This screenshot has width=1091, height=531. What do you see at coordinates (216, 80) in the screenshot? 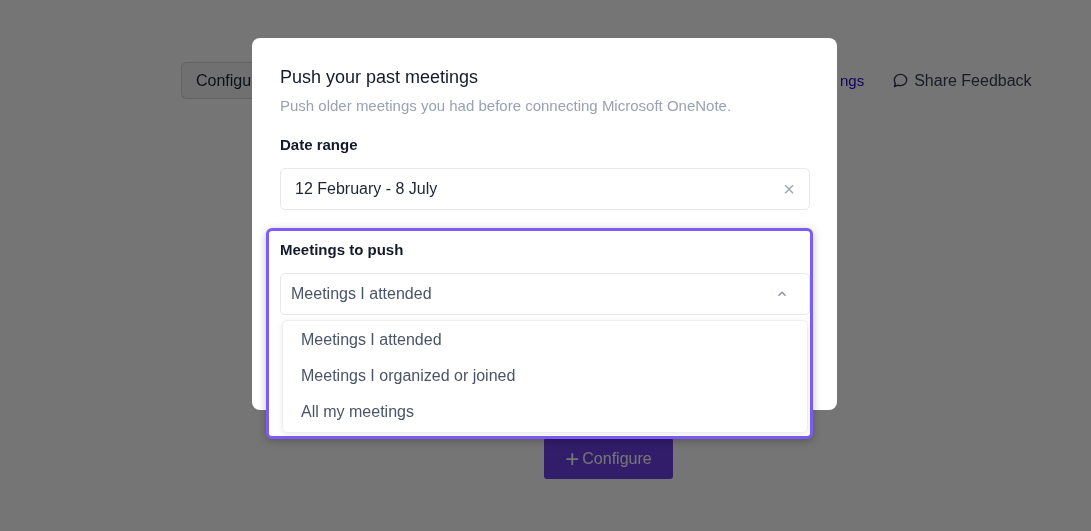
I see `page-tab: Configu` at bounding box center [216, 80].